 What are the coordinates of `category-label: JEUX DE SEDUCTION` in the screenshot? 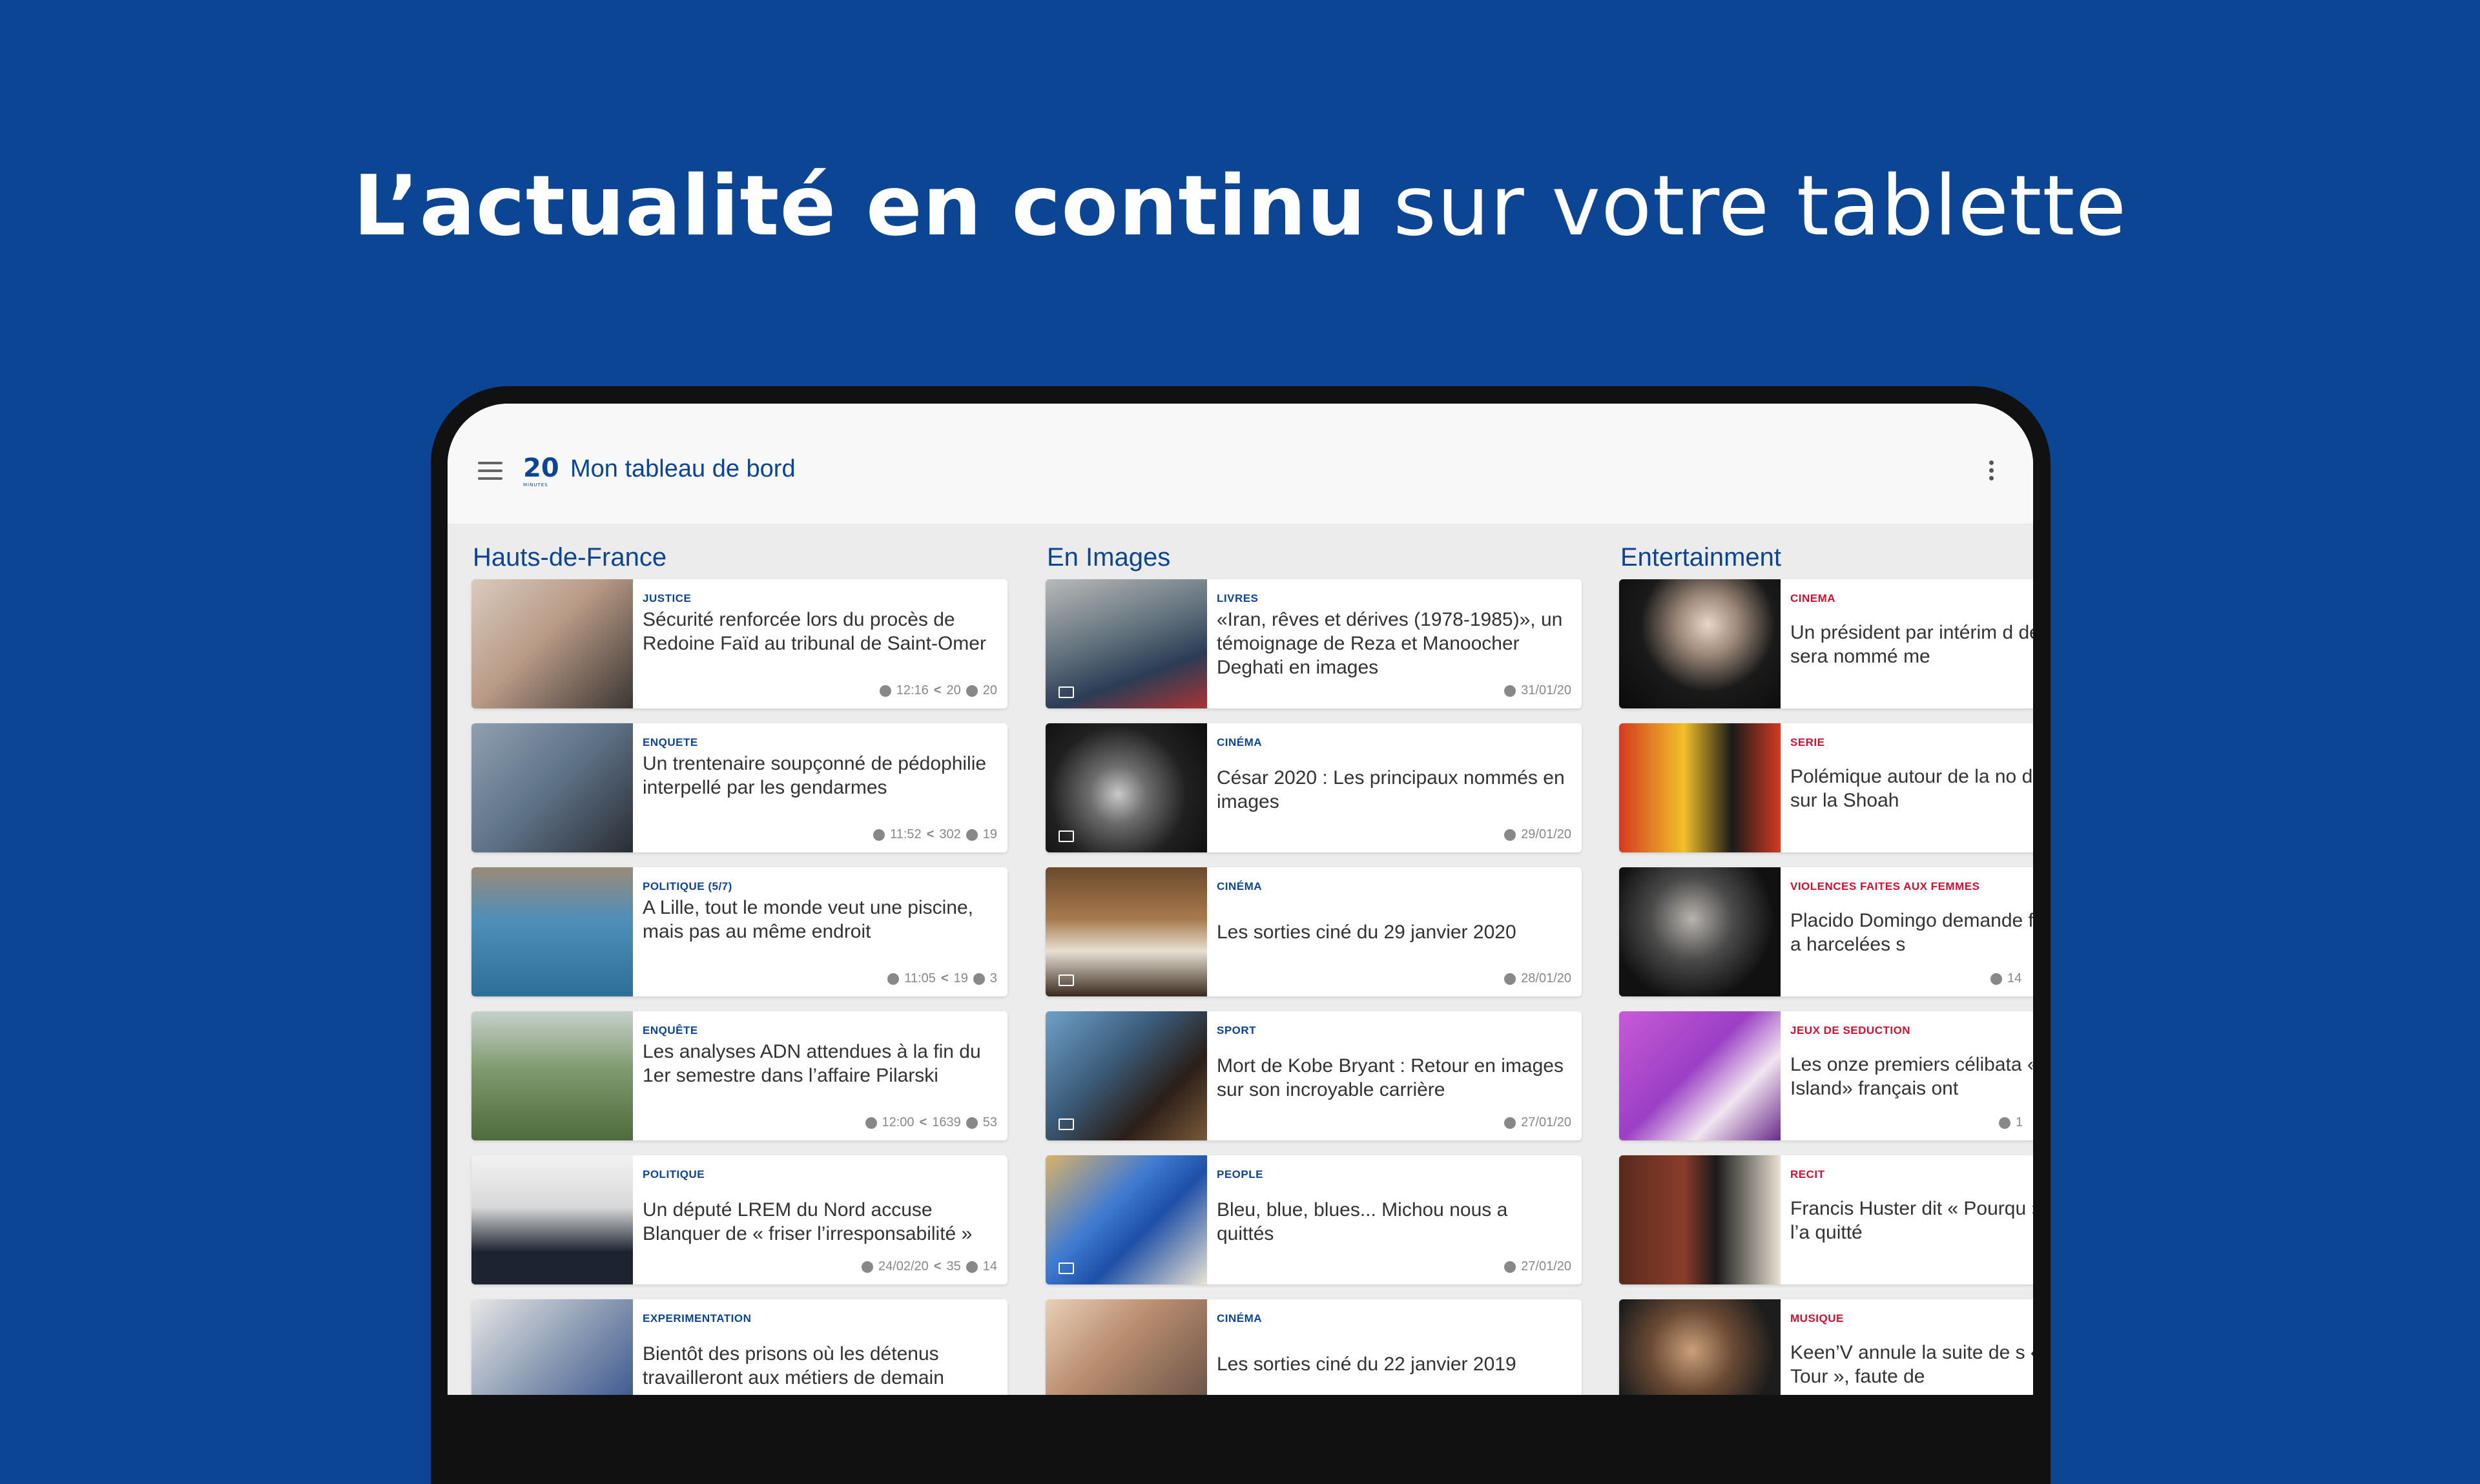 It's located at (1850, 1030).